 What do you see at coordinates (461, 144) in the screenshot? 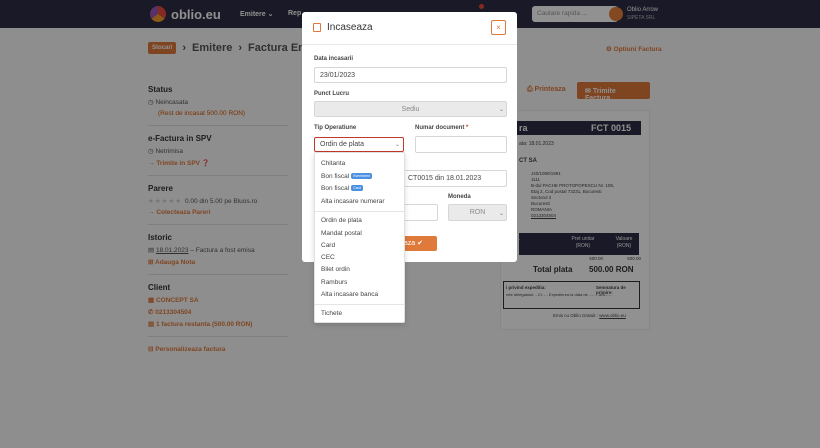
I see `document-number-input` at bounding box center [461, 144].